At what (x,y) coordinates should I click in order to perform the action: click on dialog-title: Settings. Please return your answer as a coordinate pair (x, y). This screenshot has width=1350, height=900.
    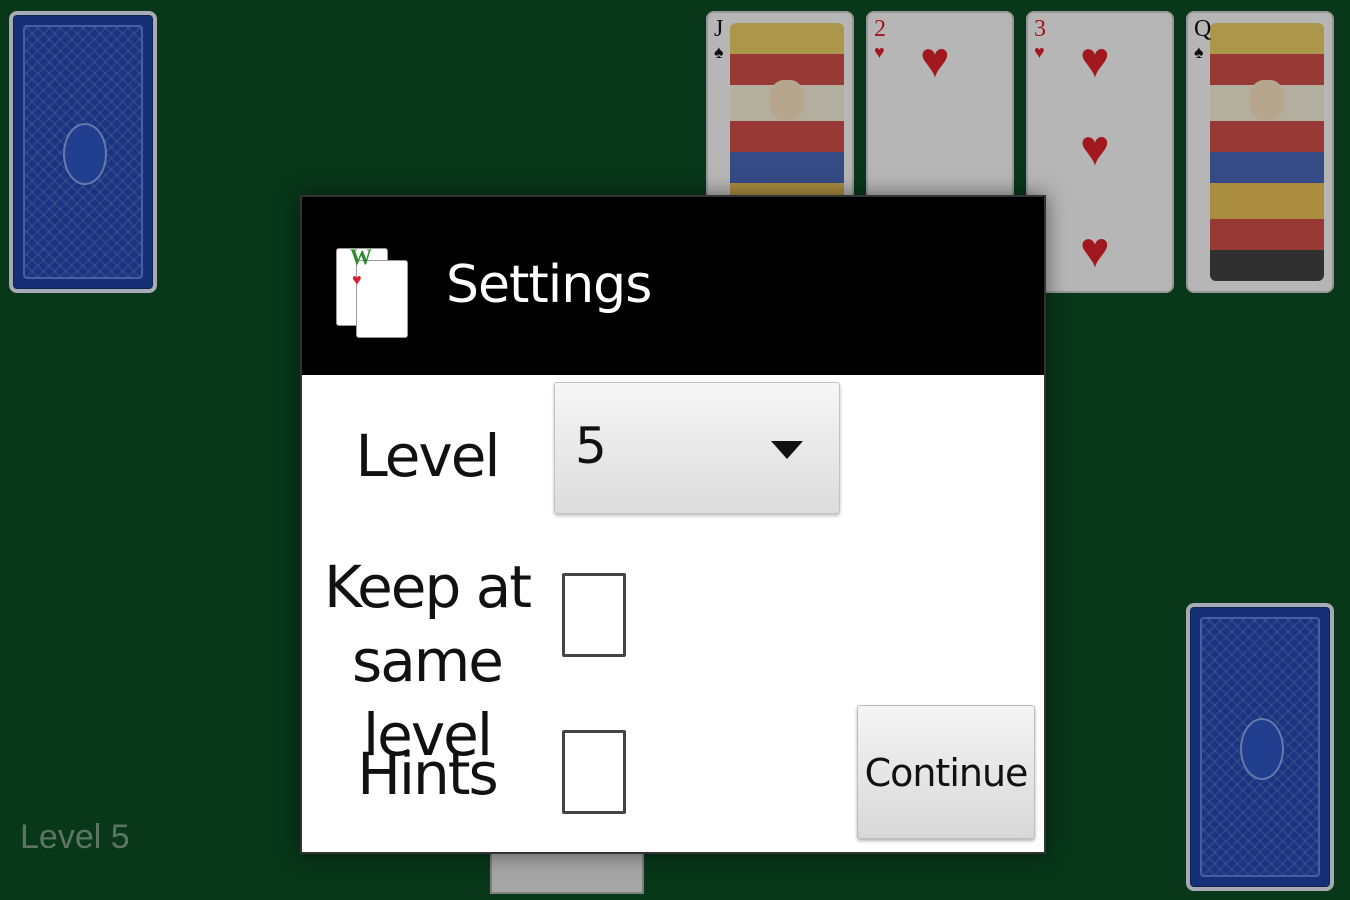
    Looking at the image, I should click on (549, 285).